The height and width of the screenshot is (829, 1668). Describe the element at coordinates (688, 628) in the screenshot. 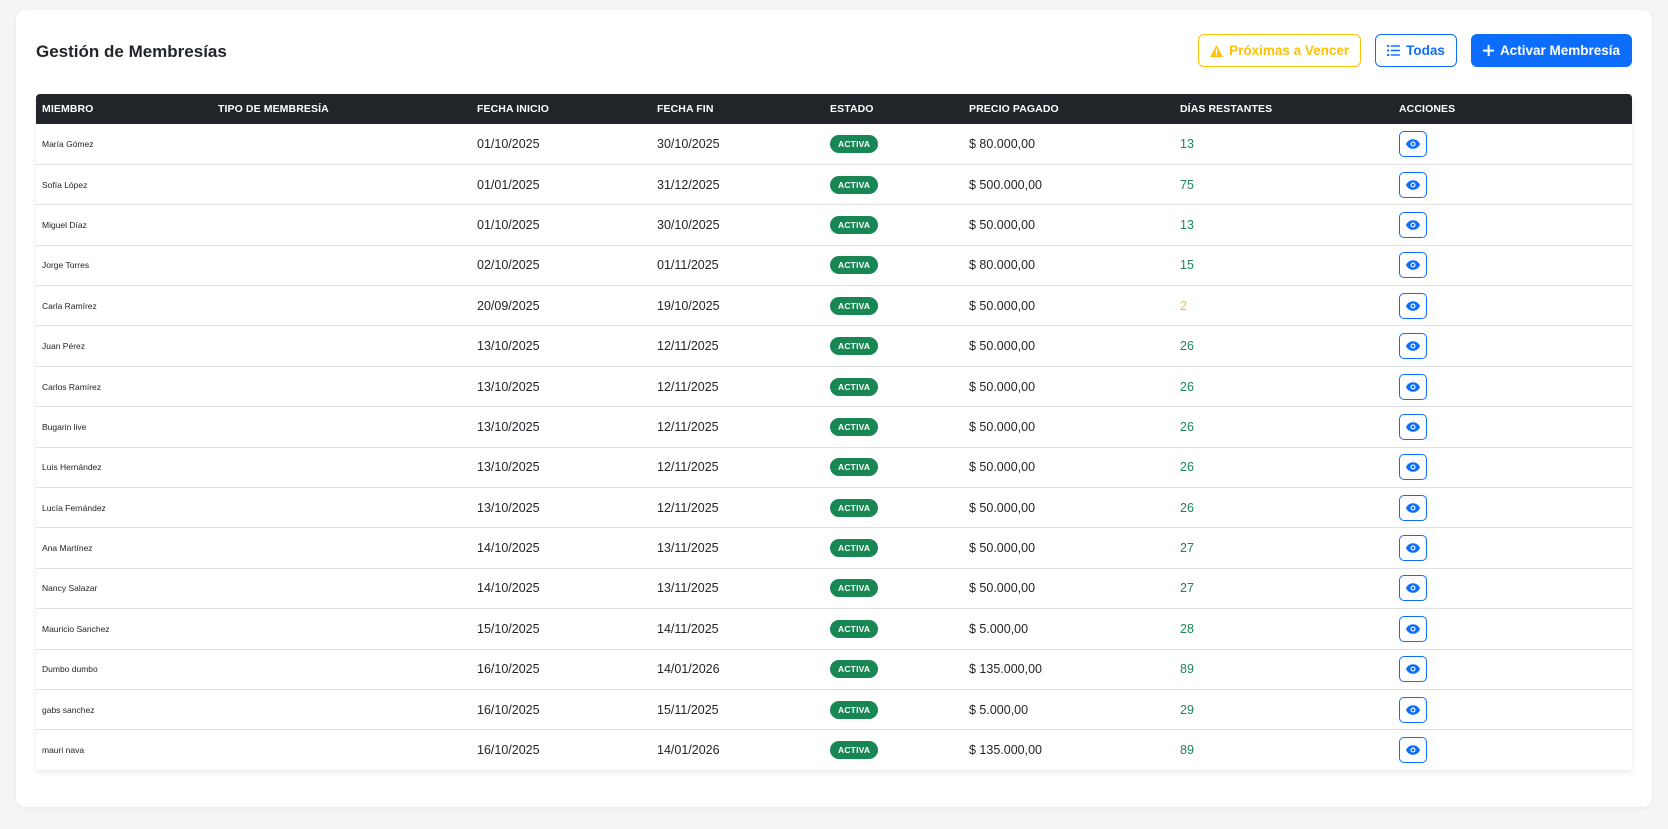

I see `end-date: 14/11/2025` at that location.